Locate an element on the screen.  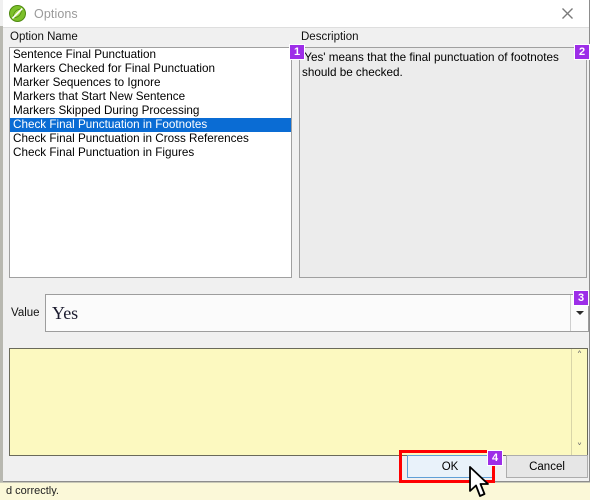
annotation-badge-4: 4 is located at coordinates (495, 458).